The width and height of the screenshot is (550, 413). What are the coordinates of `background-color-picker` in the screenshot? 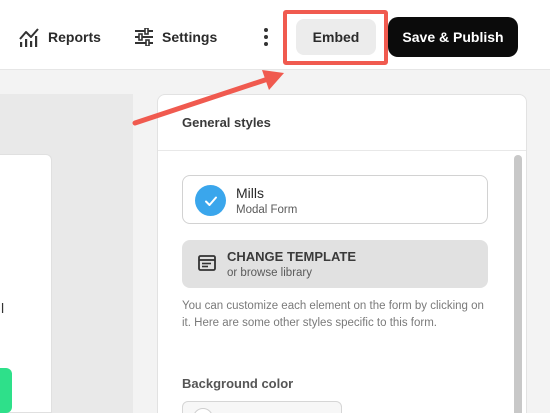 It's located at (262, 407).